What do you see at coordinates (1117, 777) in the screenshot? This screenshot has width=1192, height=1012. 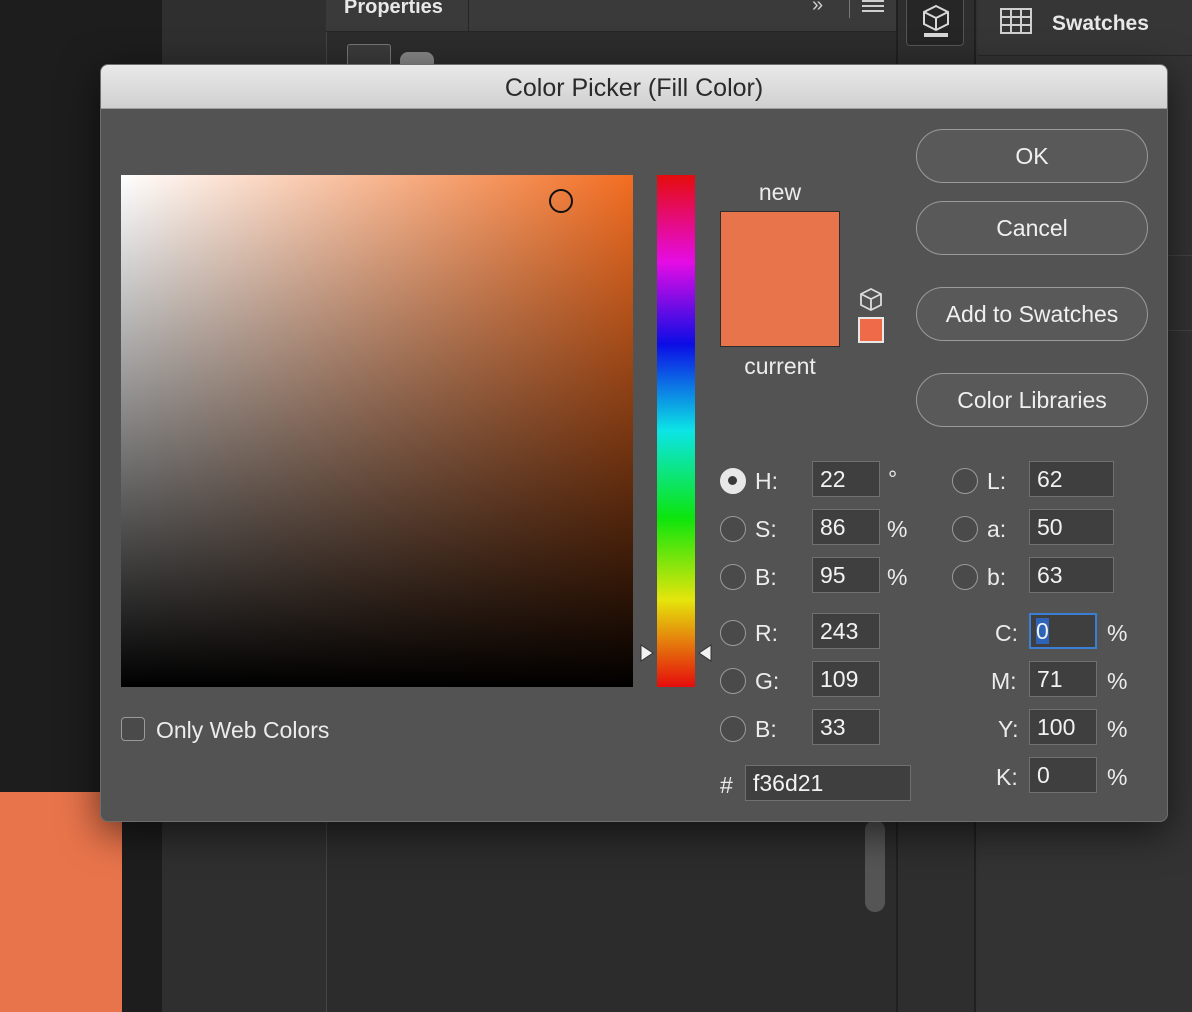 I see `black-unit: %` at bounding box center [1117, 777].